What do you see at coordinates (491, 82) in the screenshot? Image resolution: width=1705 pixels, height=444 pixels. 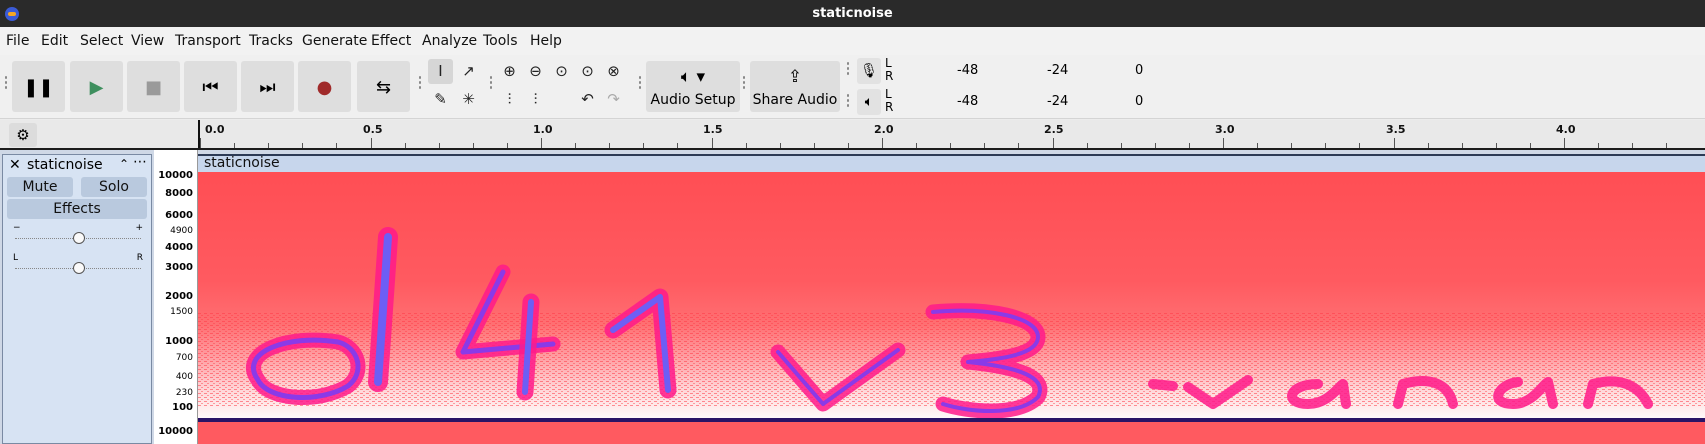 I see `edit-grip` at bounding box center [491, 82].